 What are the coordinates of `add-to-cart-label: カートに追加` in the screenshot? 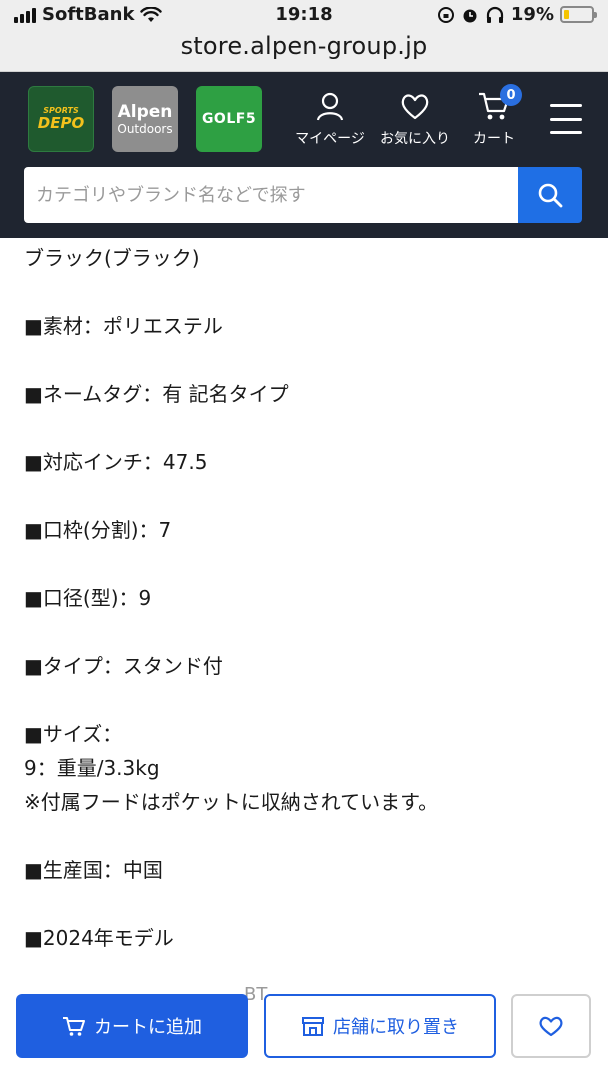 It's located at (148, 1027).